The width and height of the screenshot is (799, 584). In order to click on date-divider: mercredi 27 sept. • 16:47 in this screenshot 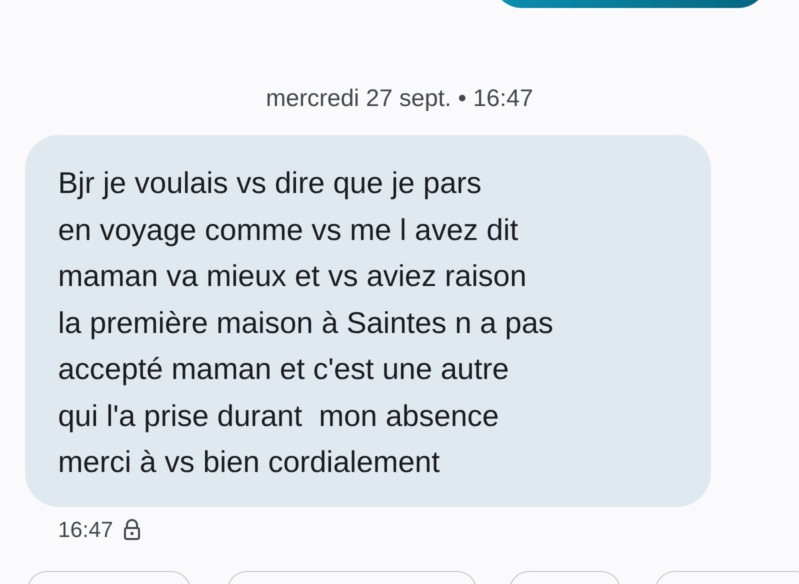, I will do `click(400, 99)`.